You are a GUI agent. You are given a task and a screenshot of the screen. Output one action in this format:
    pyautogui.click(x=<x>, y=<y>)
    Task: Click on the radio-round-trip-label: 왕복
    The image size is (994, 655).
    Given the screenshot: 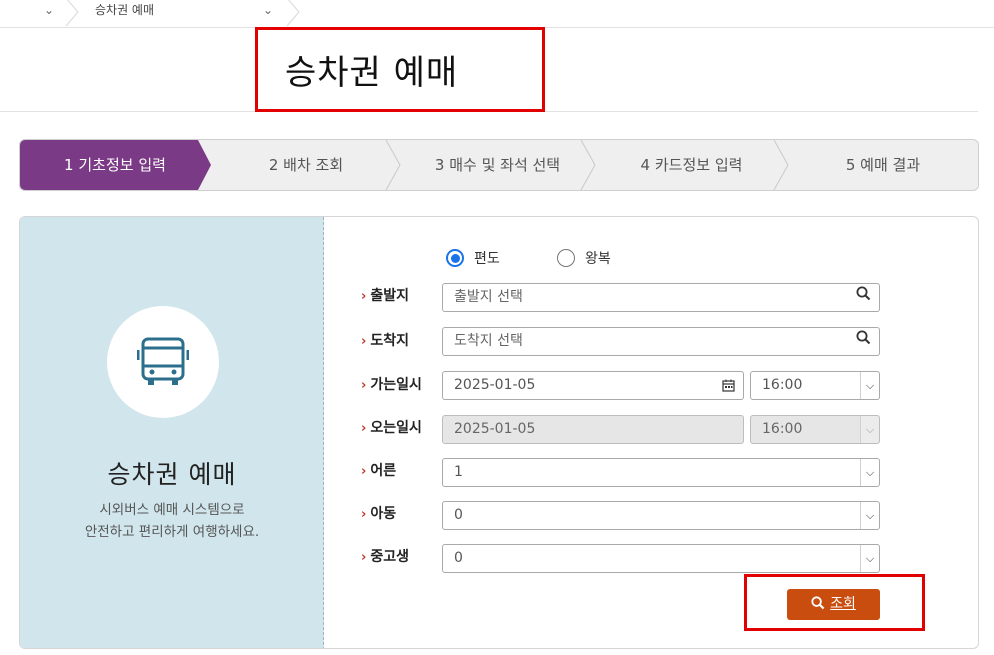 What is the action you would take?
    pyautogui.click(x=598, y=259)
    